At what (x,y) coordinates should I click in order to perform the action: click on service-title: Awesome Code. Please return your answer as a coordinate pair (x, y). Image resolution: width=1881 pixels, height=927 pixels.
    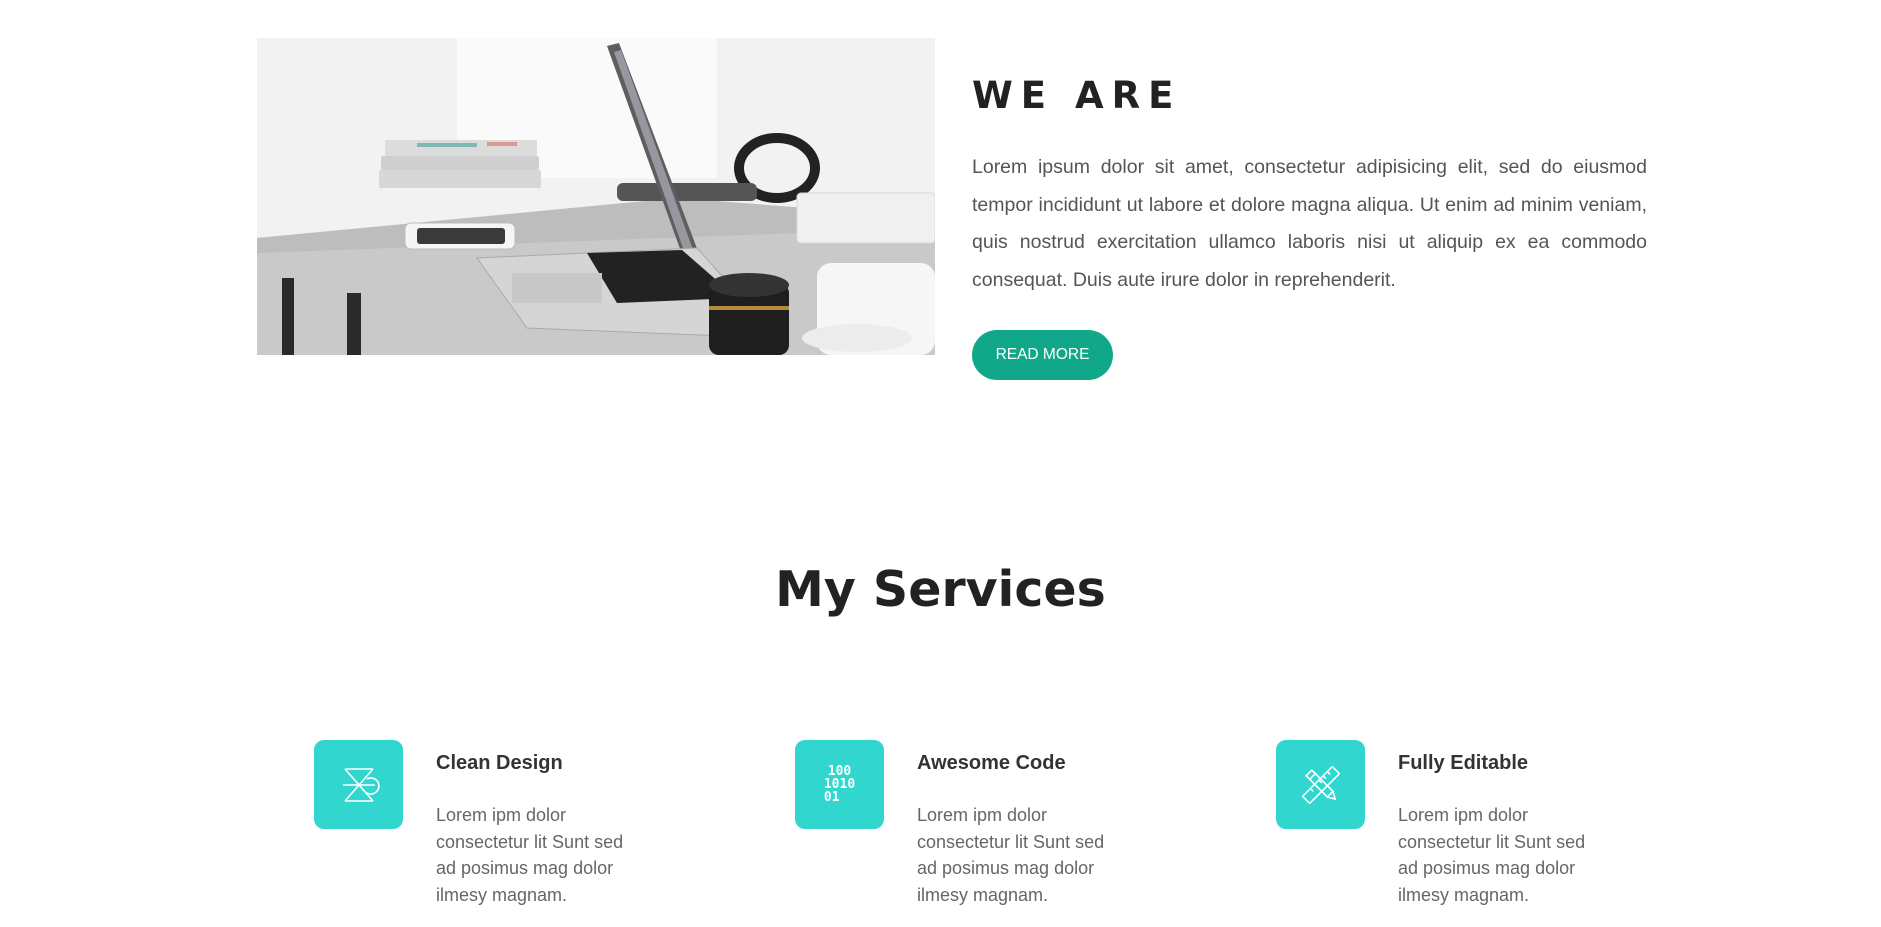
    Looking at the image, I should click on (991, 763).